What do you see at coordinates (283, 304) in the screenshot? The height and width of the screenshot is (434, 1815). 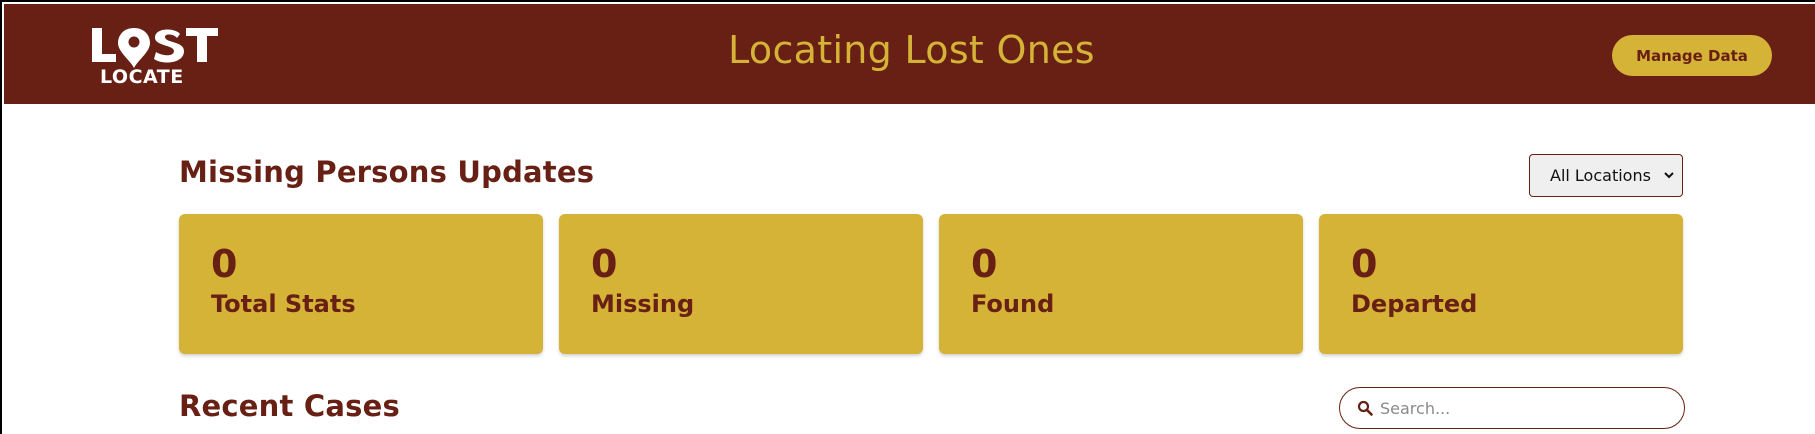 I see `stat-label: Total Stats` at bounding box center [283, 304].